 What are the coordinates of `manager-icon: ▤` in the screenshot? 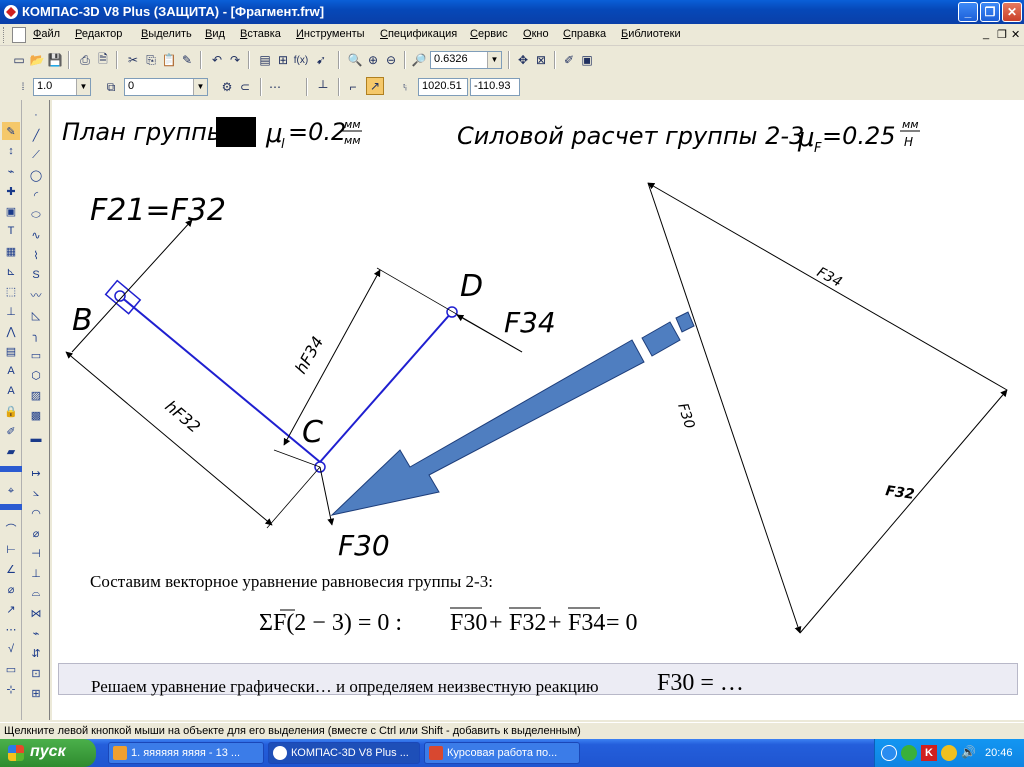 It's located at (265, 60).